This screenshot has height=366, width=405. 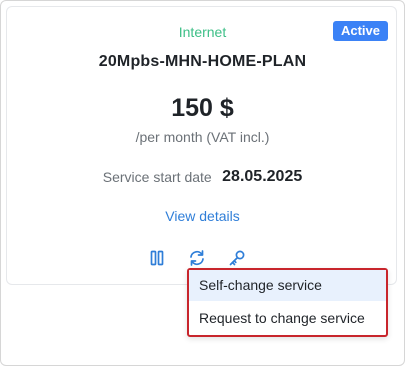 I want to click on start-date-value: 28.05.2025, so click(x=262, y=176).